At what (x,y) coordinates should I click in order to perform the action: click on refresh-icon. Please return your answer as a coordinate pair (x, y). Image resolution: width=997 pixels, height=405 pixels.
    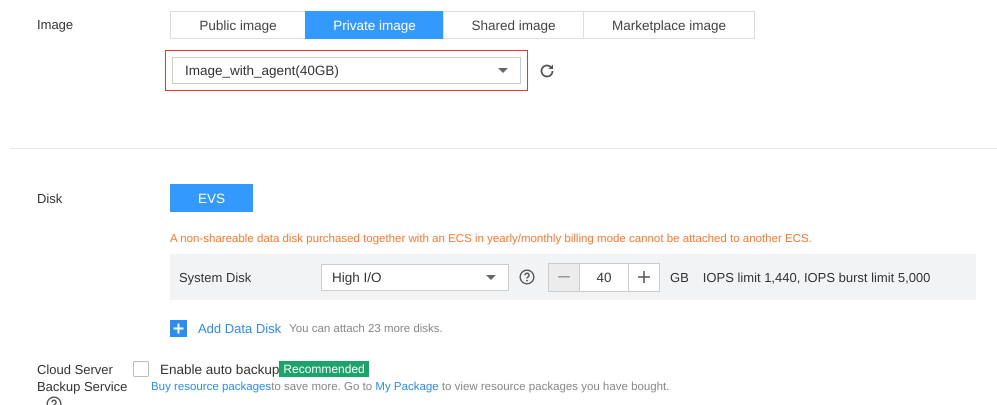
    Looking at the image, I should click on (547, 71).